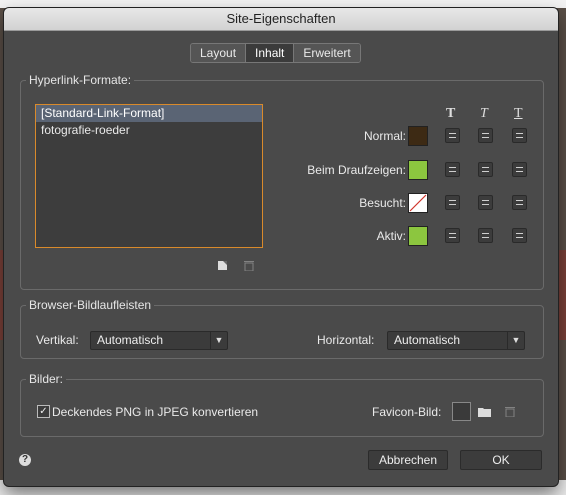 The height and width of the screenshot is (495, 566). What do you see at coordinates (219, 53) in the screenshot?
I see `tab-layout: Layout` at bounding box center [219, 53].